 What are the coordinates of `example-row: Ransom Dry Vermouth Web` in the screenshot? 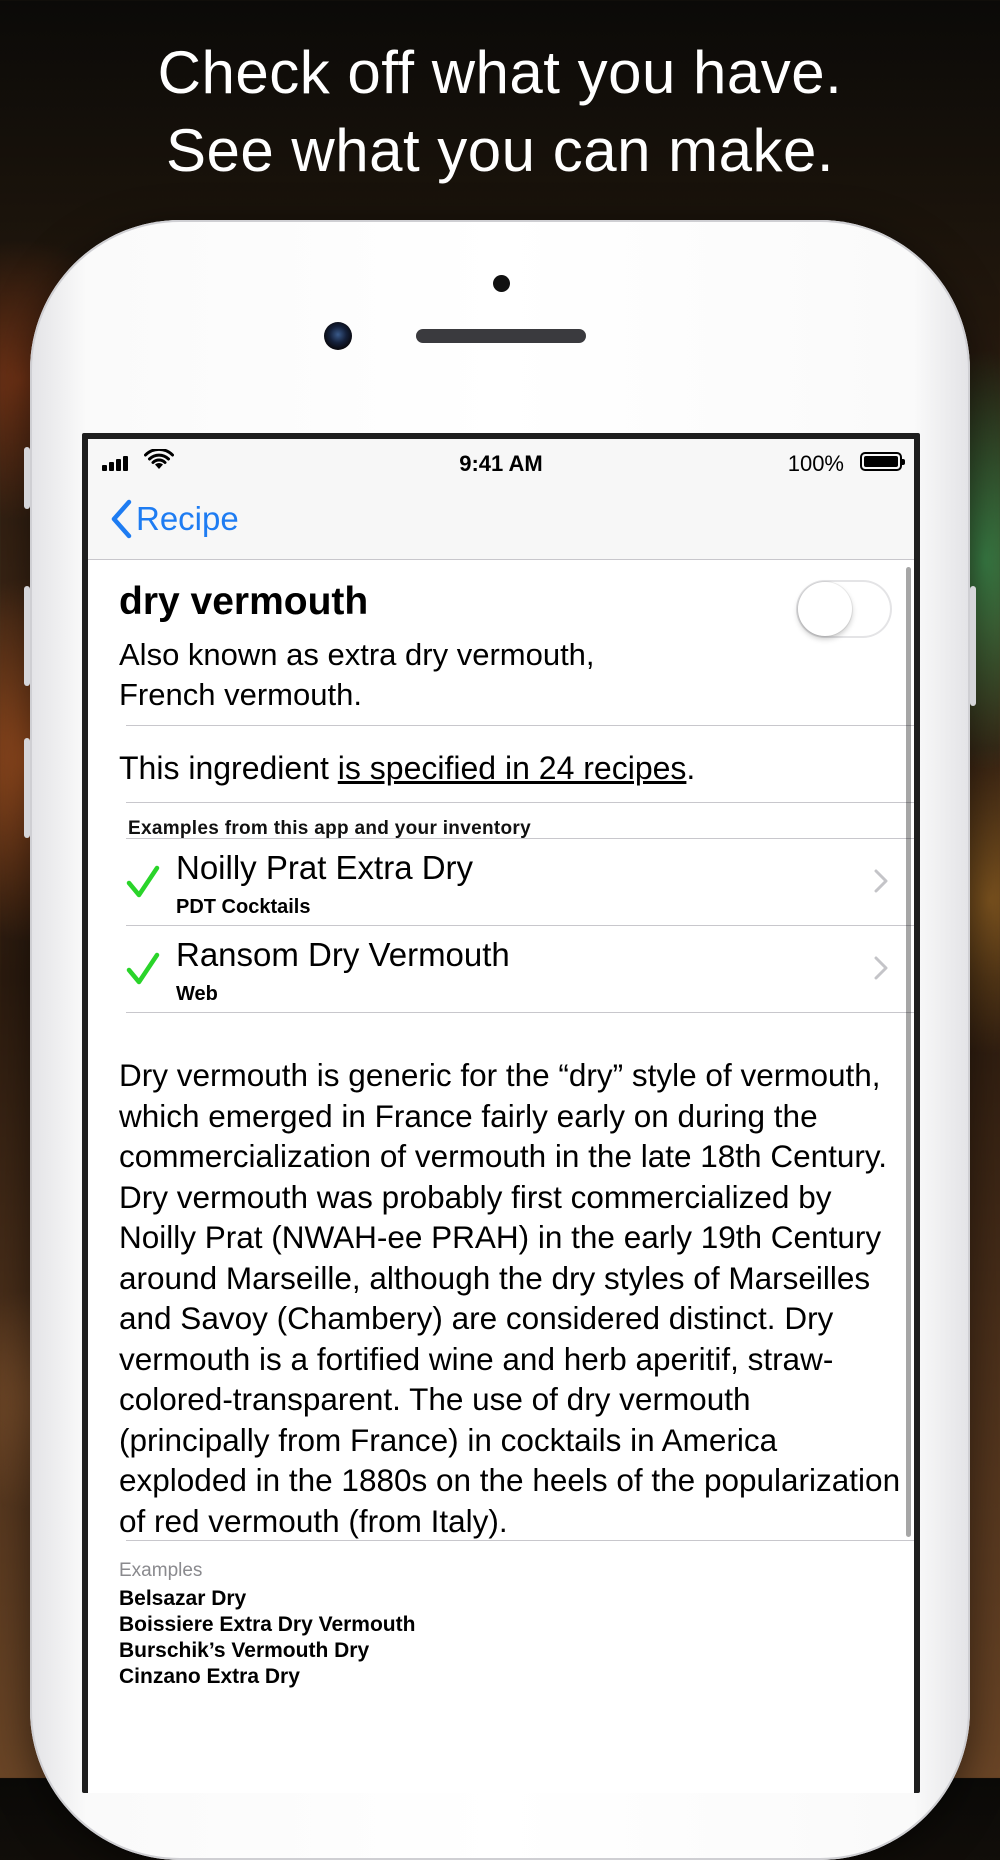 It's located at (520, 969).